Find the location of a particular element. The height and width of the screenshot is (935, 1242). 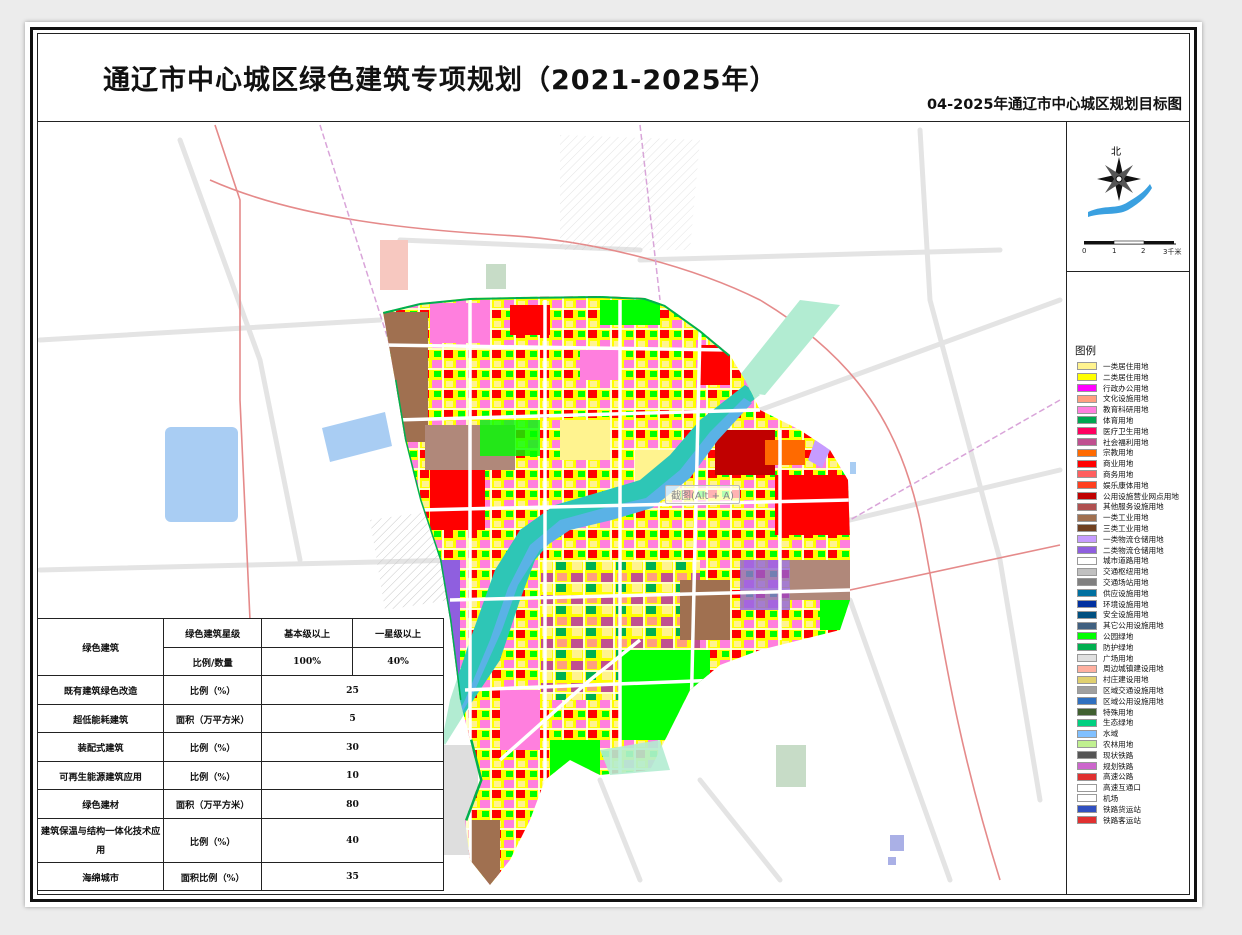

legend-item: 水域 is located at coordinates (1097, 733).